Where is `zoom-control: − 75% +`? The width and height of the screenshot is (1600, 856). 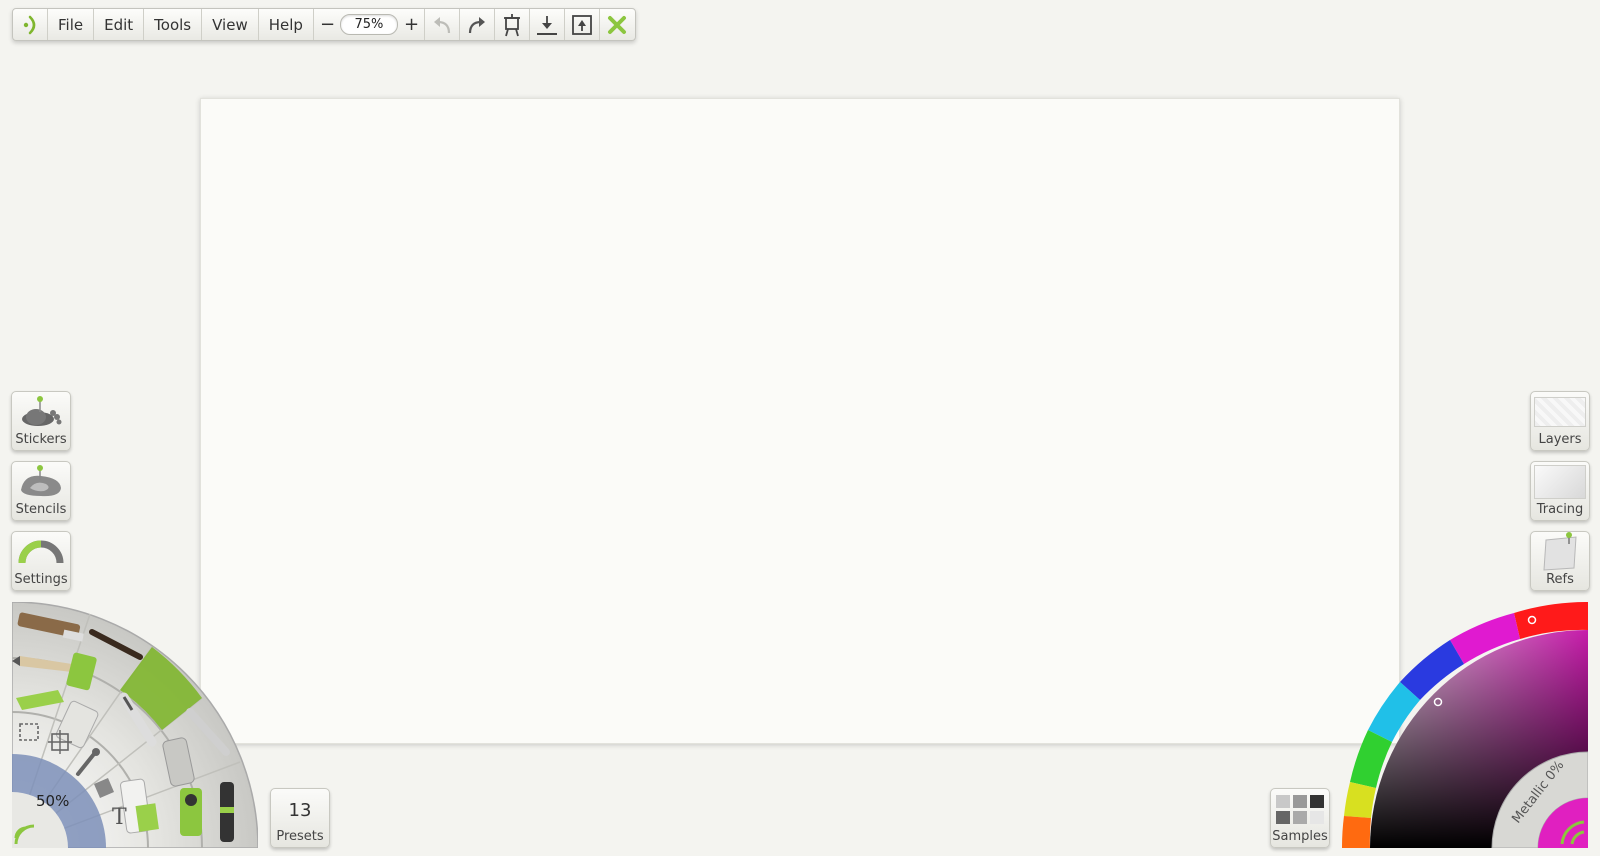
zoom-control: − 75% + is located at coordinates (369, 24).